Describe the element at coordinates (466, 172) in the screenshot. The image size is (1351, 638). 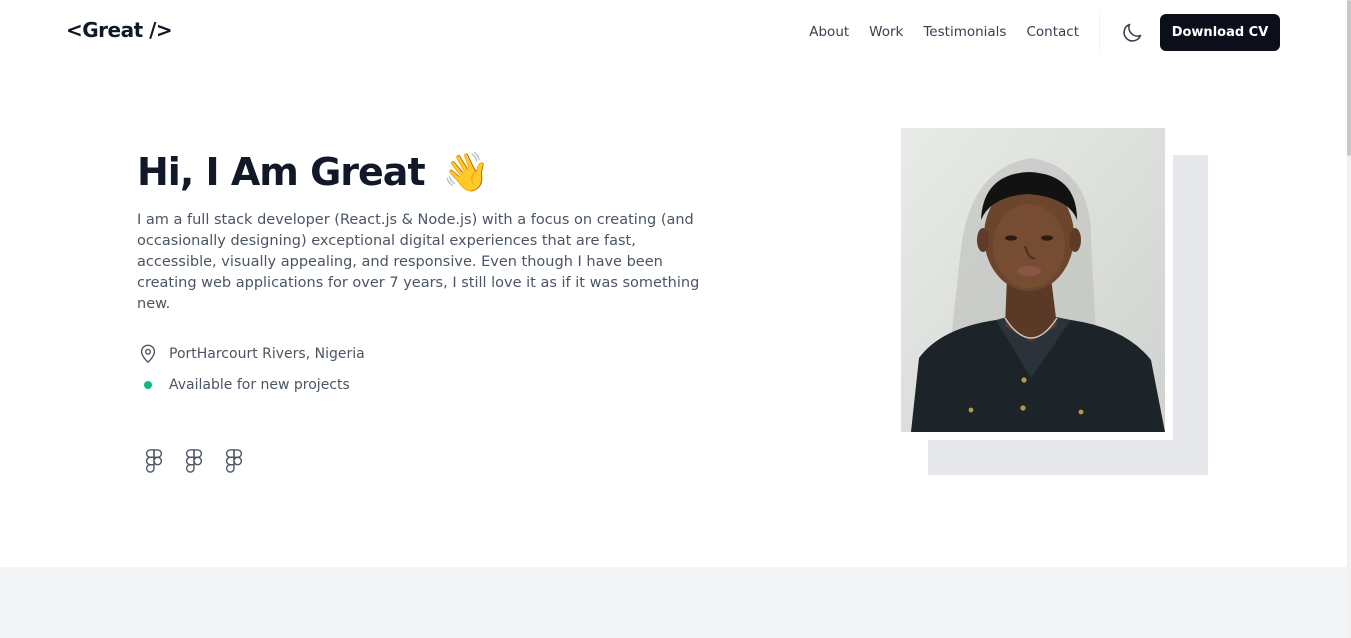
I see `wave-emoji: 👋` at that location.